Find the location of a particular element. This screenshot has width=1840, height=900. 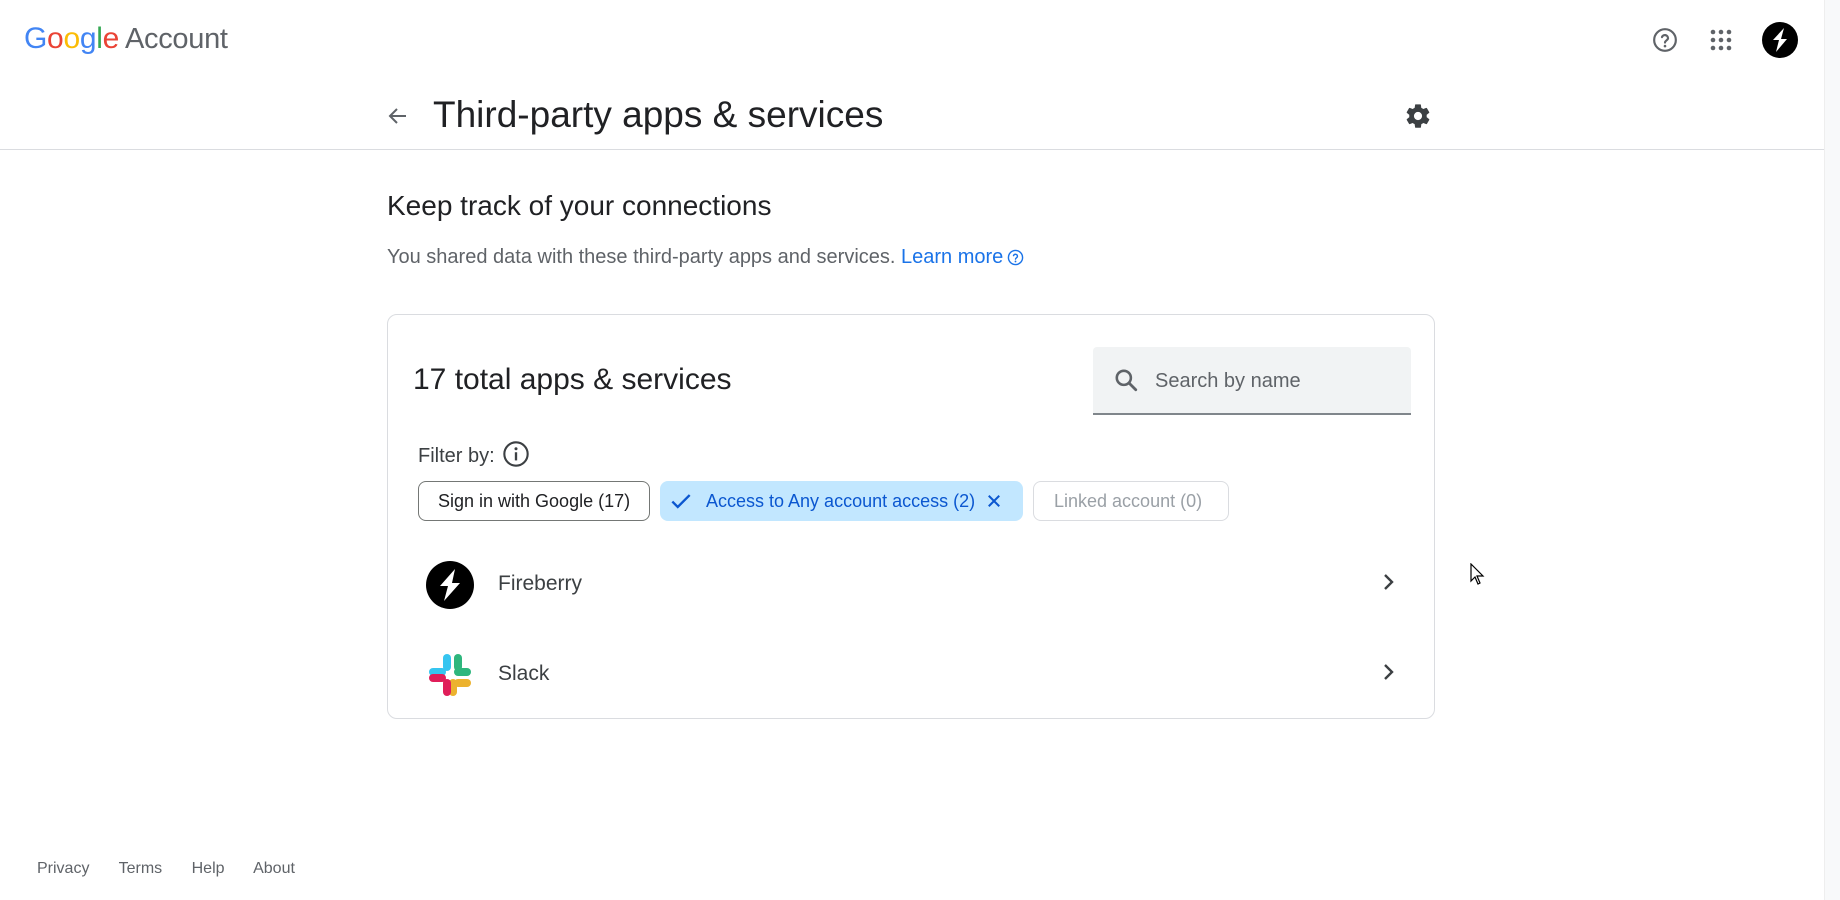

top-bar: Google Account is located at coordinates (912, 40).